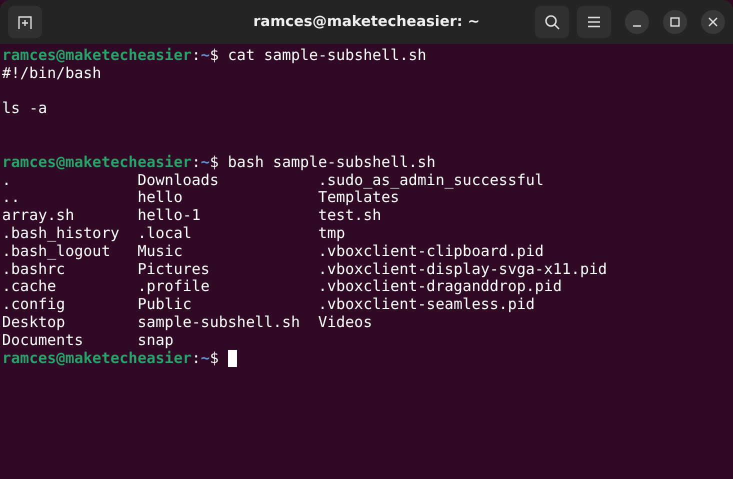 The width and height of the screenshot is (733, 479). I want to click on file-name: Music, so click(160, 251).